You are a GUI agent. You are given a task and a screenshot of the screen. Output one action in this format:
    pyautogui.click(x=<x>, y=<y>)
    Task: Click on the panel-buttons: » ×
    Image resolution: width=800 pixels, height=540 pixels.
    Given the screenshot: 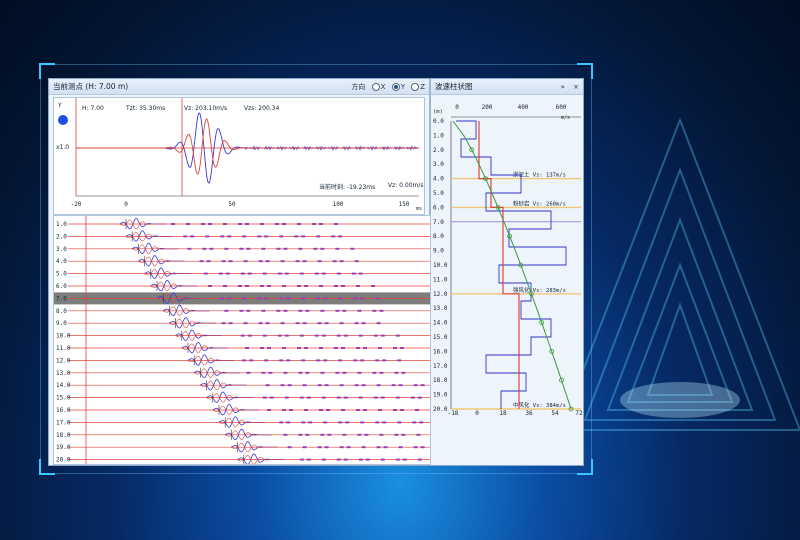 What is the action you would take?
    pyautogui.click(x=570, y=87)
    